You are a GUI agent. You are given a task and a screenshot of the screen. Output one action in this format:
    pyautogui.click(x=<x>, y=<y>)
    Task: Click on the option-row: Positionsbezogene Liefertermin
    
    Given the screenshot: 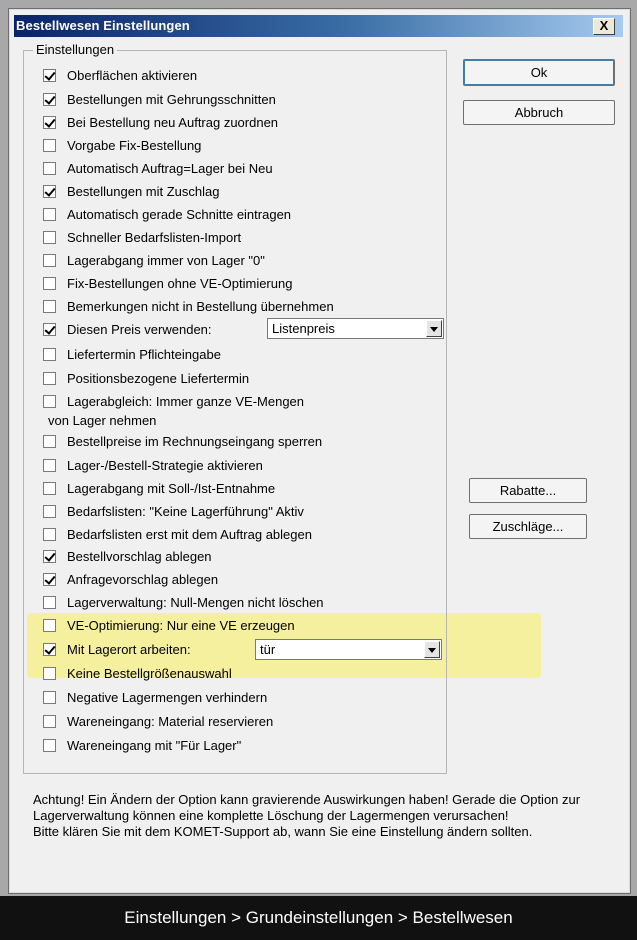 What is the action you would take?
    pyautogui.click(x=146, y=378)
    